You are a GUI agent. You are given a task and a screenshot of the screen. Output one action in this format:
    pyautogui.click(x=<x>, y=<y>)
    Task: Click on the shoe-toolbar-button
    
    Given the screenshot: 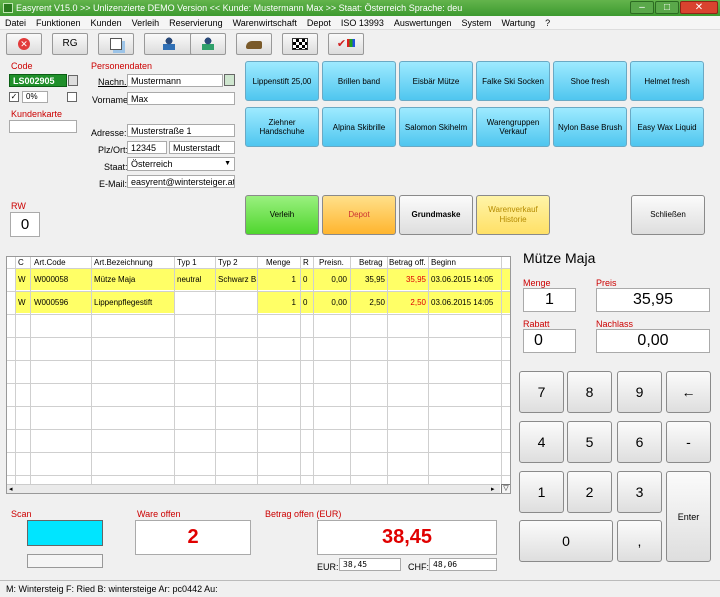 What is the action you would take?
    pyautogui.click(x=254, y=44)
    